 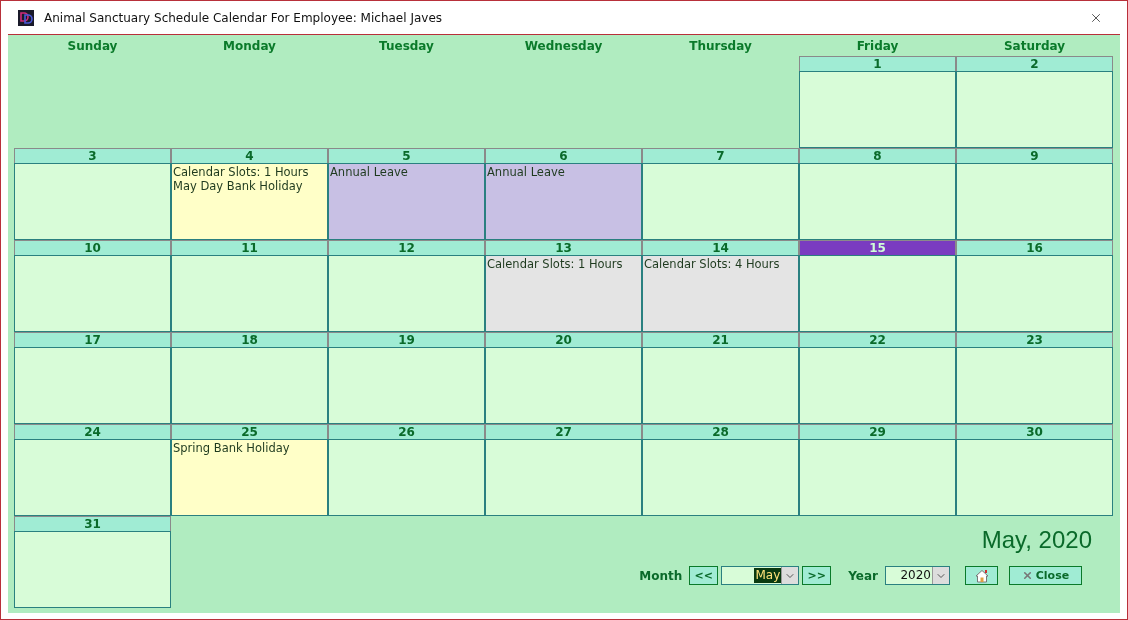 I want to click on day-number: 20, so click(x=563, y=339).